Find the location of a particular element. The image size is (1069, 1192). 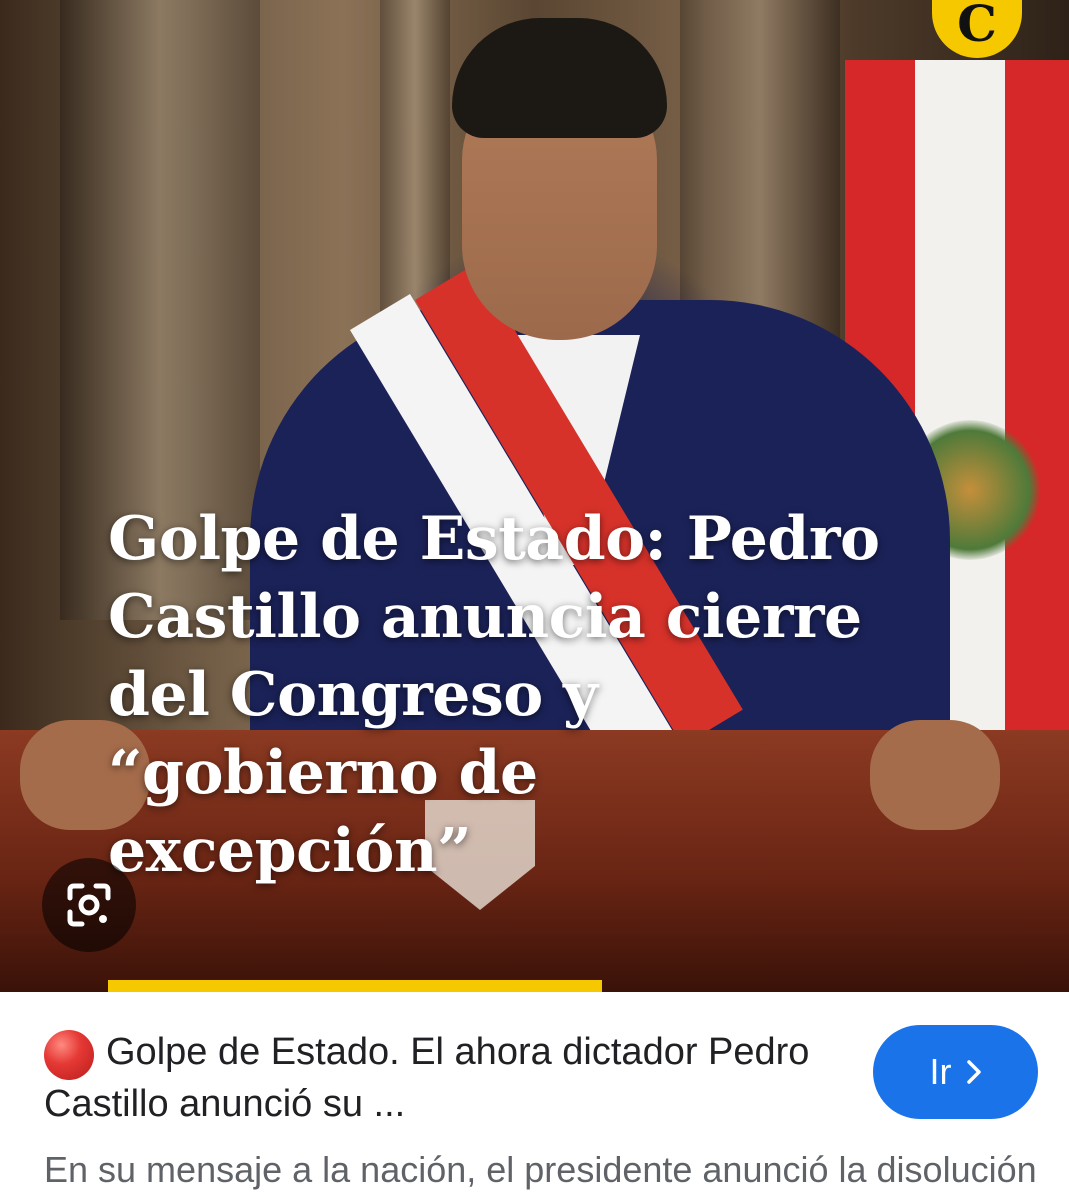

google-lens-button is located at coordinates (89, 905).